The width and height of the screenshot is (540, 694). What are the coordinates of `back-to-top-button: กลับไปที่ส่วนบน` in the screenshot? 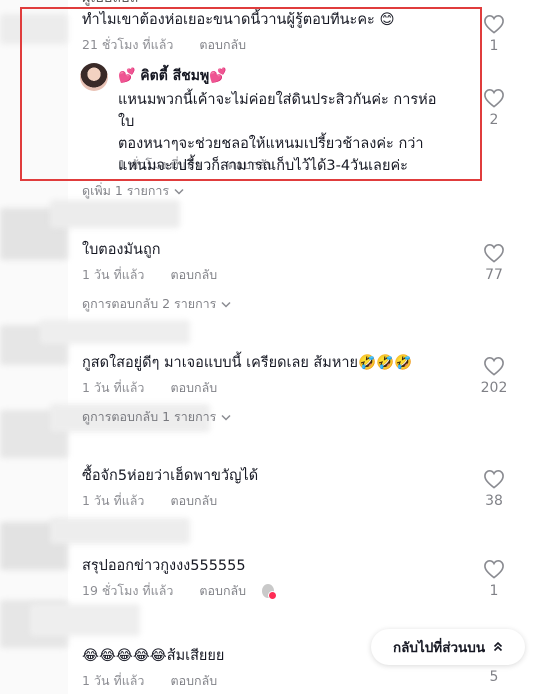 It's located at (448, 647).